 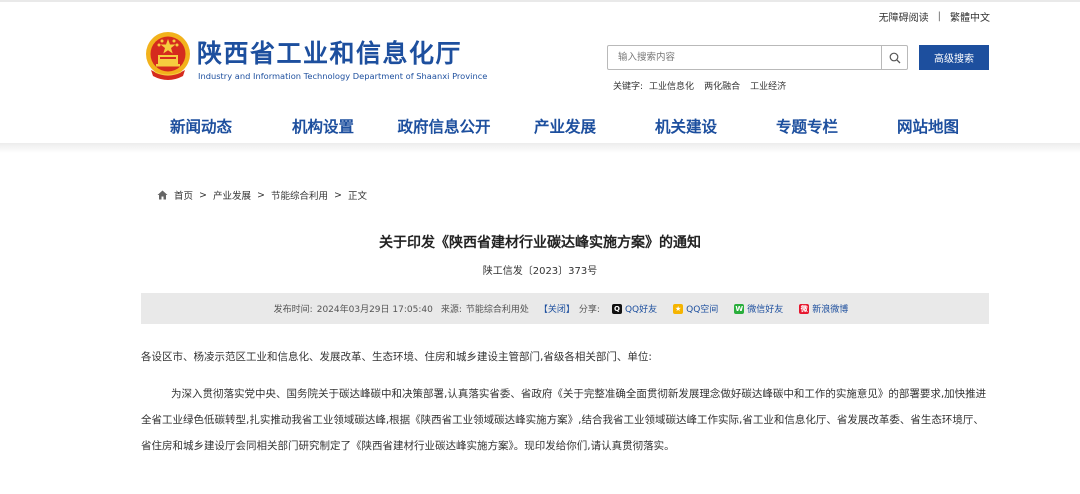 What do you see at coordinates (444, 126) in the screenshot?
I see `nav-item-gov-info: 政府信息公开` at bounding box center [444, 126].